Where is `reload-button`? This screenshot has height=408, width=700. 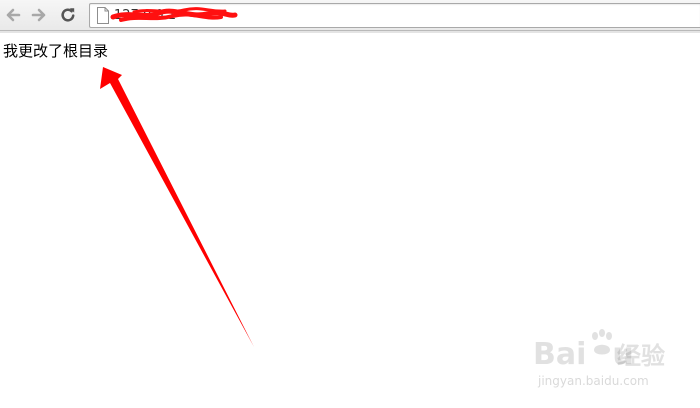
reload-button is located at coordinates (68, 15).